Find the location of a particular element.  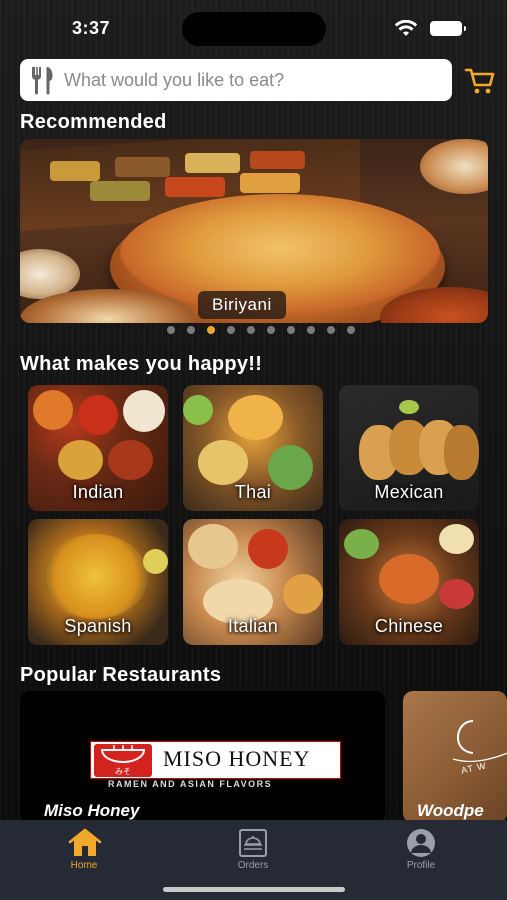

category-tile-spanish: Spanish is located at coordinates (98, 582).